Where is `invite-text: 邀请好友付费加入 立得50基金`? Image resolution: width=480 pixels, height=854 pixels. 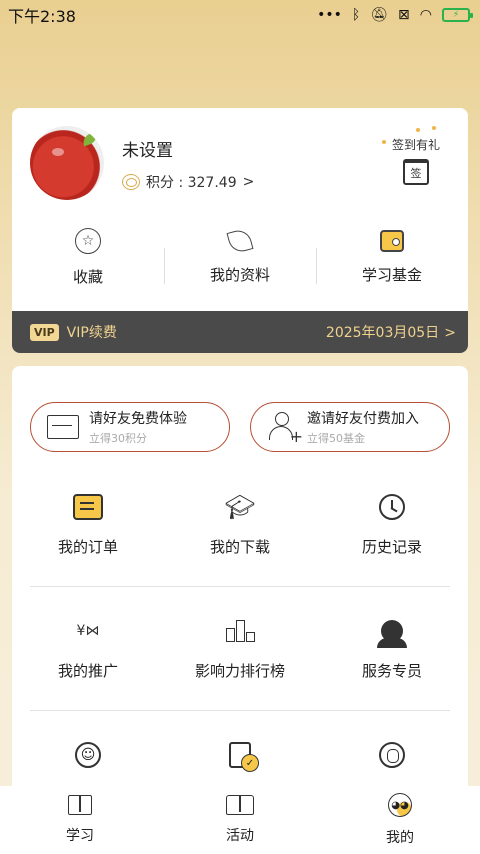 invite-text: 邀请好友付费加入 立得50基金 is located at coordinates (363, 427).